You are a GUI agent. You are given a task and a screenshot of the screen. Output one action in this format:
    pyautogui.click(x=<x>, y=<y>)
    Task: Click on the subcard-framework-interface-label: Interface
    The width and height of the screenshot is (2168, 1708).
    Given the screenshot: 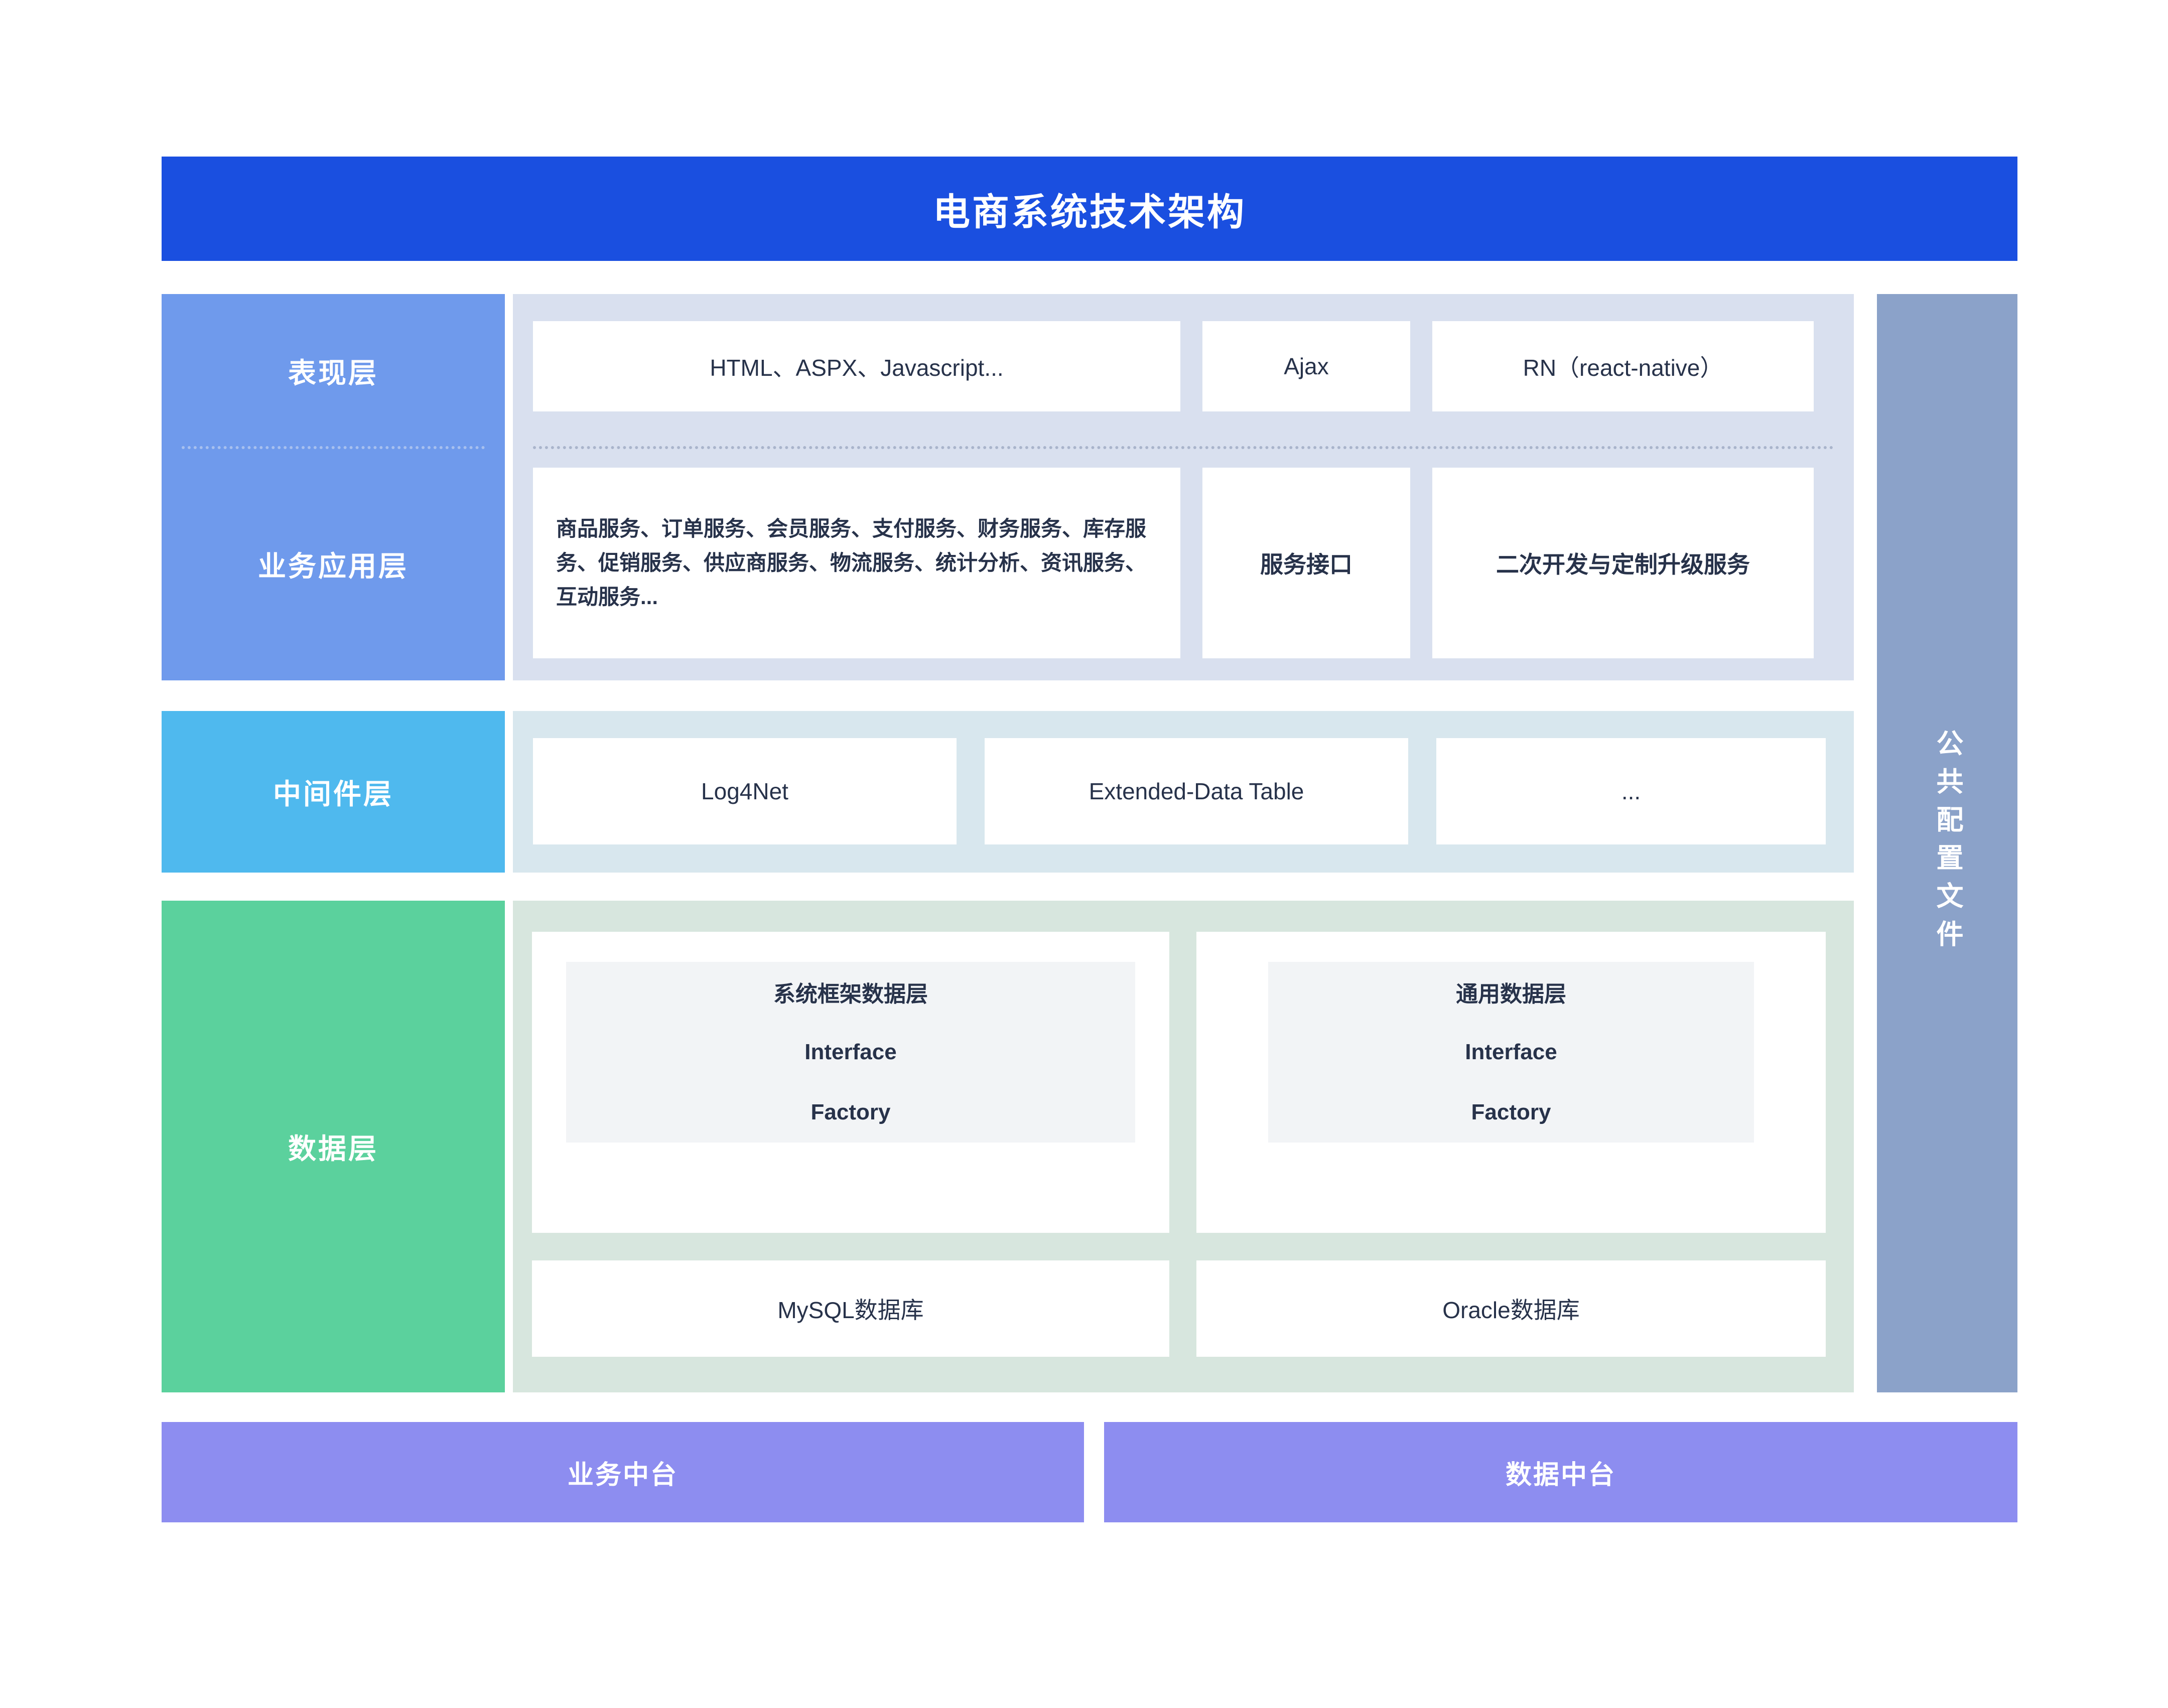 What is the action you would take?
    pyautogui.click(x=851, y=1052)
    